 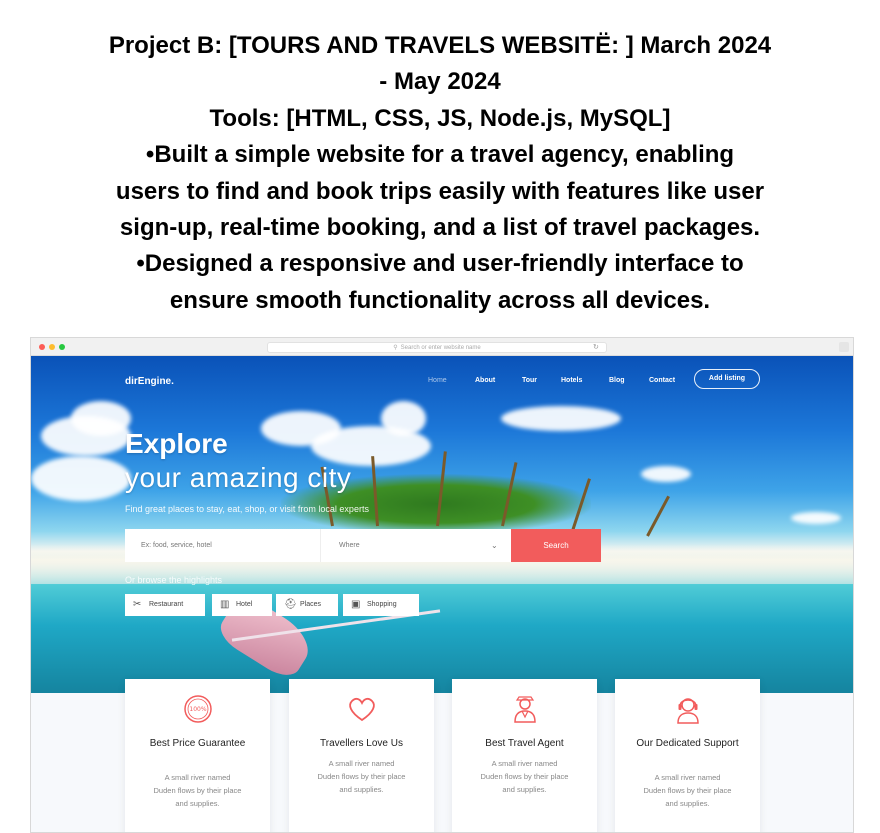 I want to click on chip-places: ⛑ Places, so click(x=307, y=605).